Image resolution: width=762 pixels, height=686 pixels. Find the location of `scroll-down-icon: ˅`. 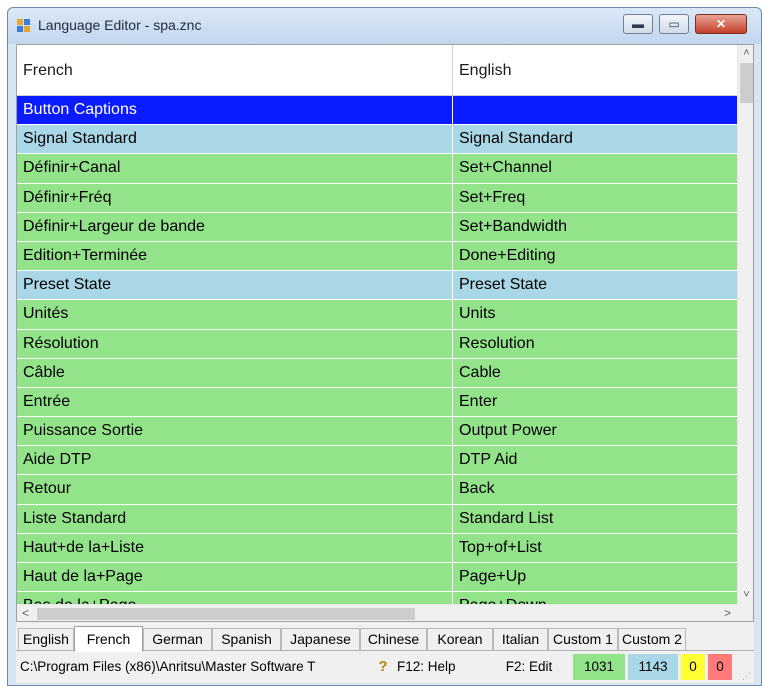

scroll-down-icon: ˅ is located at coordinates (745, 595).